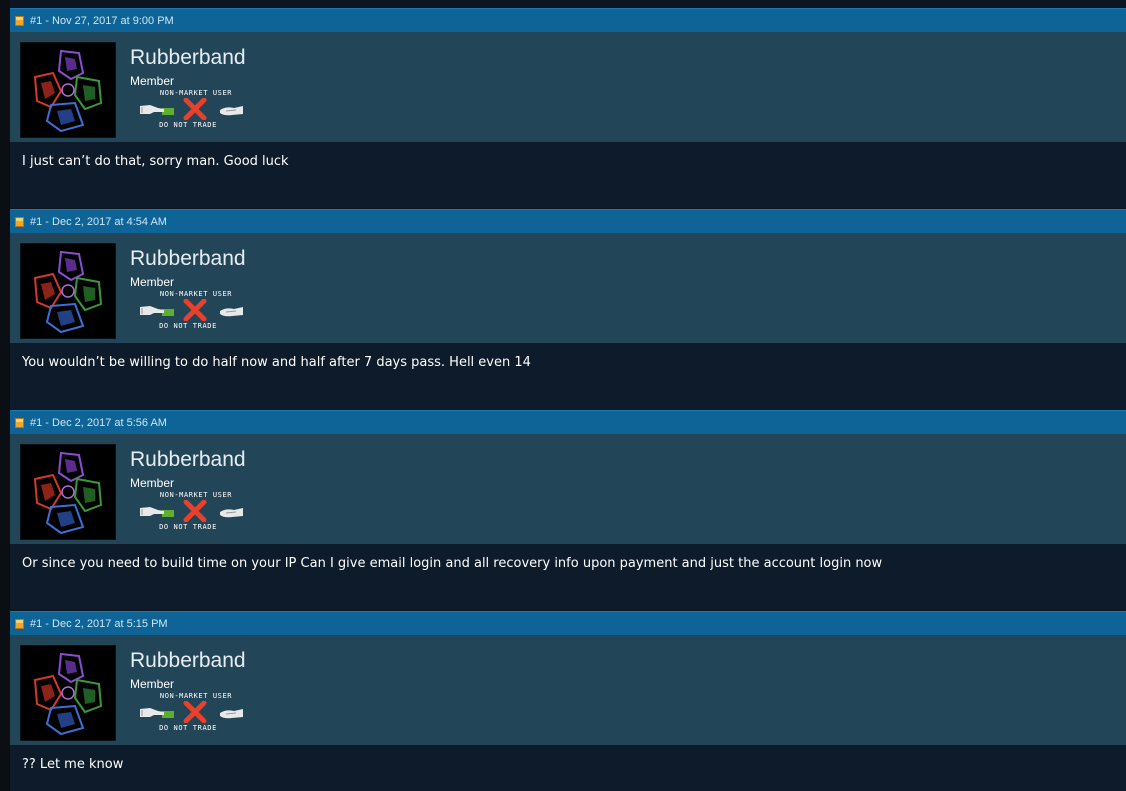  I want to click on post-header: #1 - Dec 2, 2017 at 4:54 AM, so click(568, 221).